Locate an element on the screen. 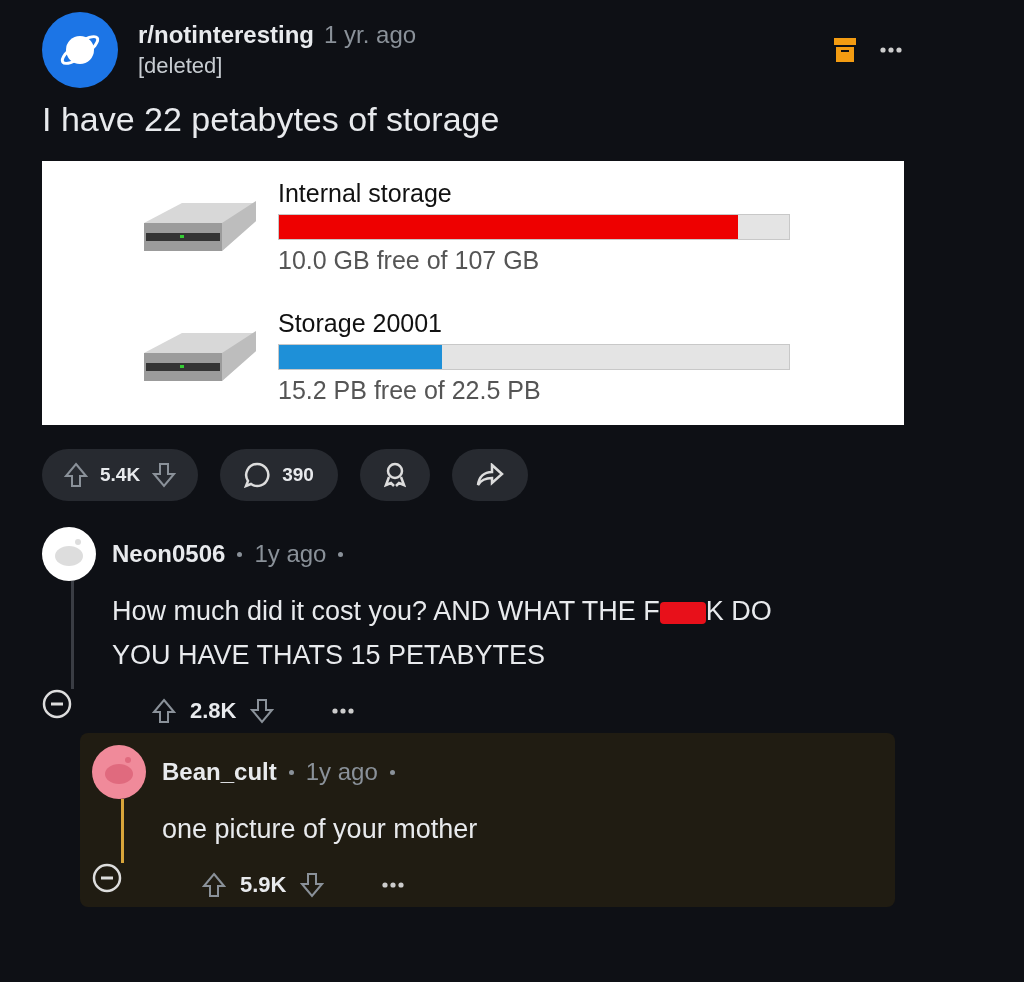  award-icon is located at coordinates (394, 475).